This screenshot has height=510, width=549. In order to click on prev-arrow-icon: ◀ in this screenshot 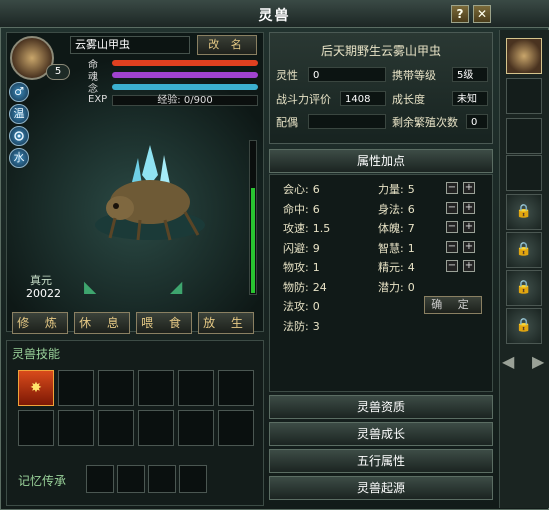, I will do `click(508, 361)`.